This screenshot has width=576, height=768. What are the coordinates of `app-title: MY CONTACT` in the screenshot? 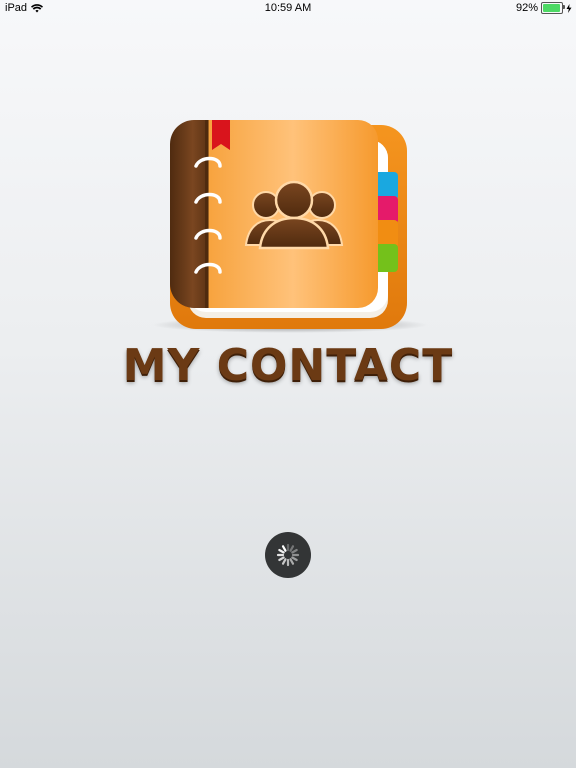 It's located at (288, 365).